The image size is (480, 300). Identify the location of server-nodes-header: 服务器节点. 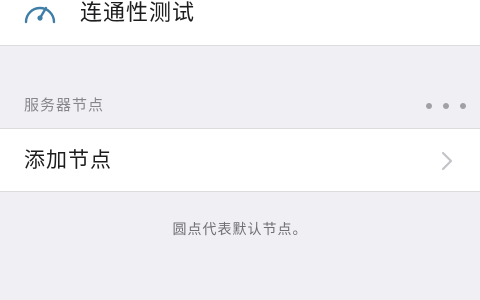
(240, 108).